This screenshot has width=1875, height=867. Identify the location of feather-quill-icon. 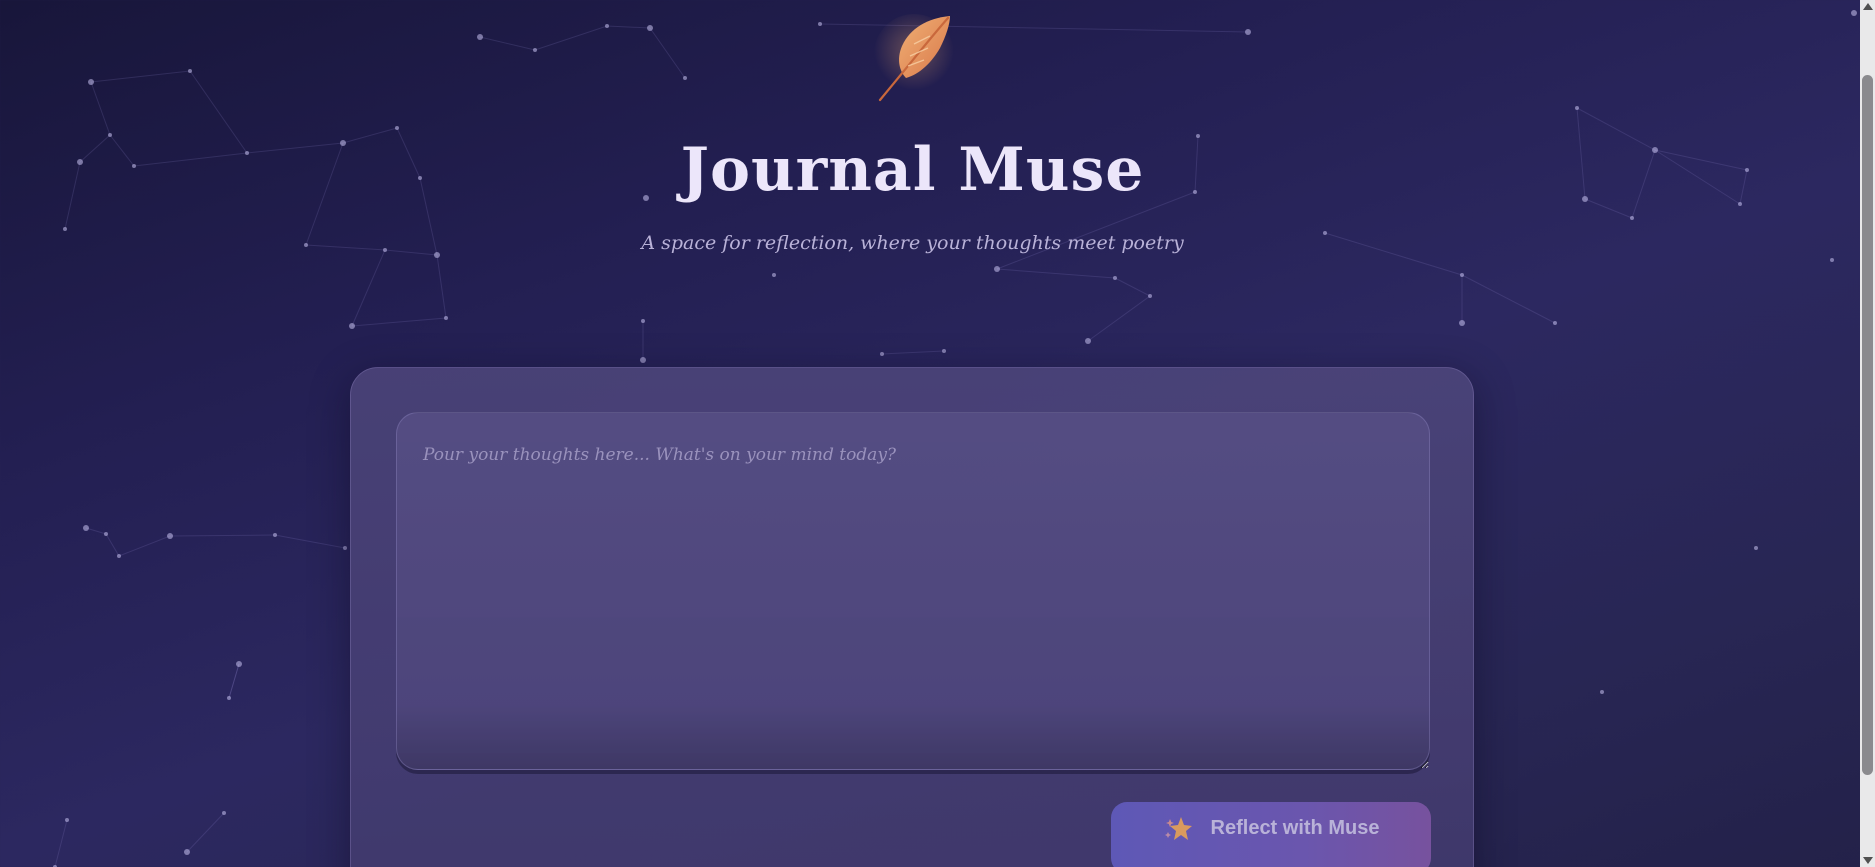
(914, 58).